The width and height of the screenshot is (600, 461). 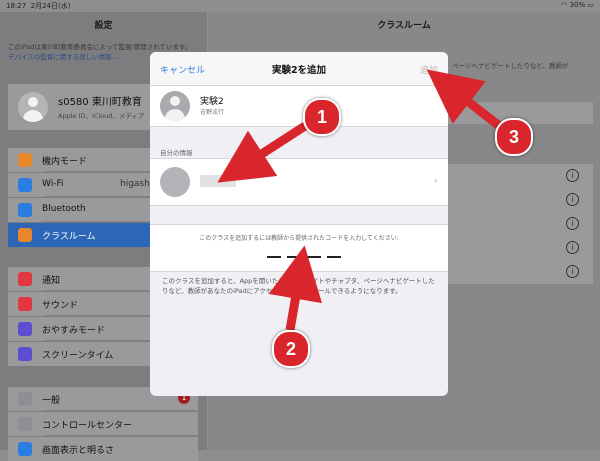 What do you see at coordinates (514, 137) in the screenshot?
I see `step-marker-3: 3` at bounding box center [514, 137].